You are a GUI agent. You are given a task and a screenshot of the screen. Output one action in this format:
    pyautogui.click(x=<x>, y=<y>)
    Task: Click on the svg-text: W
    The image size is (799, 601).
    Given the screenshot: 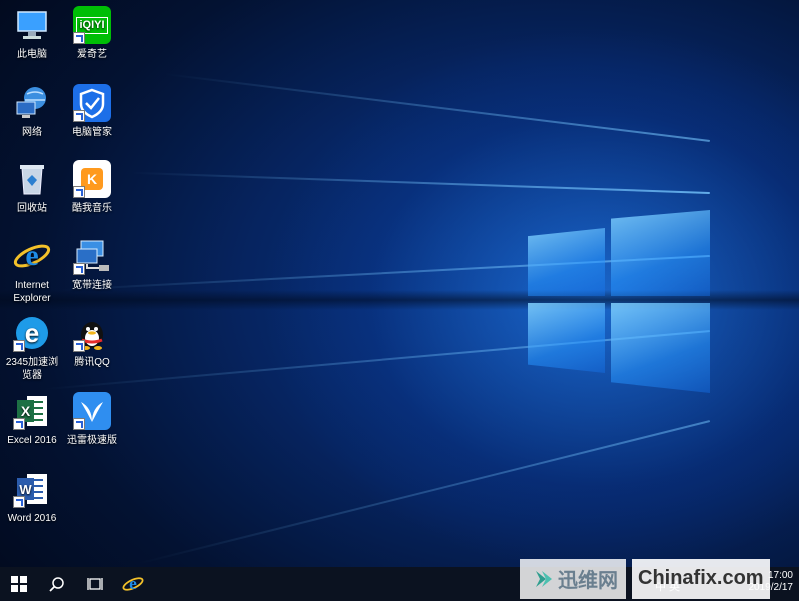 What is the action you would take?
    pyautogui.click(x=25, y=489)
    